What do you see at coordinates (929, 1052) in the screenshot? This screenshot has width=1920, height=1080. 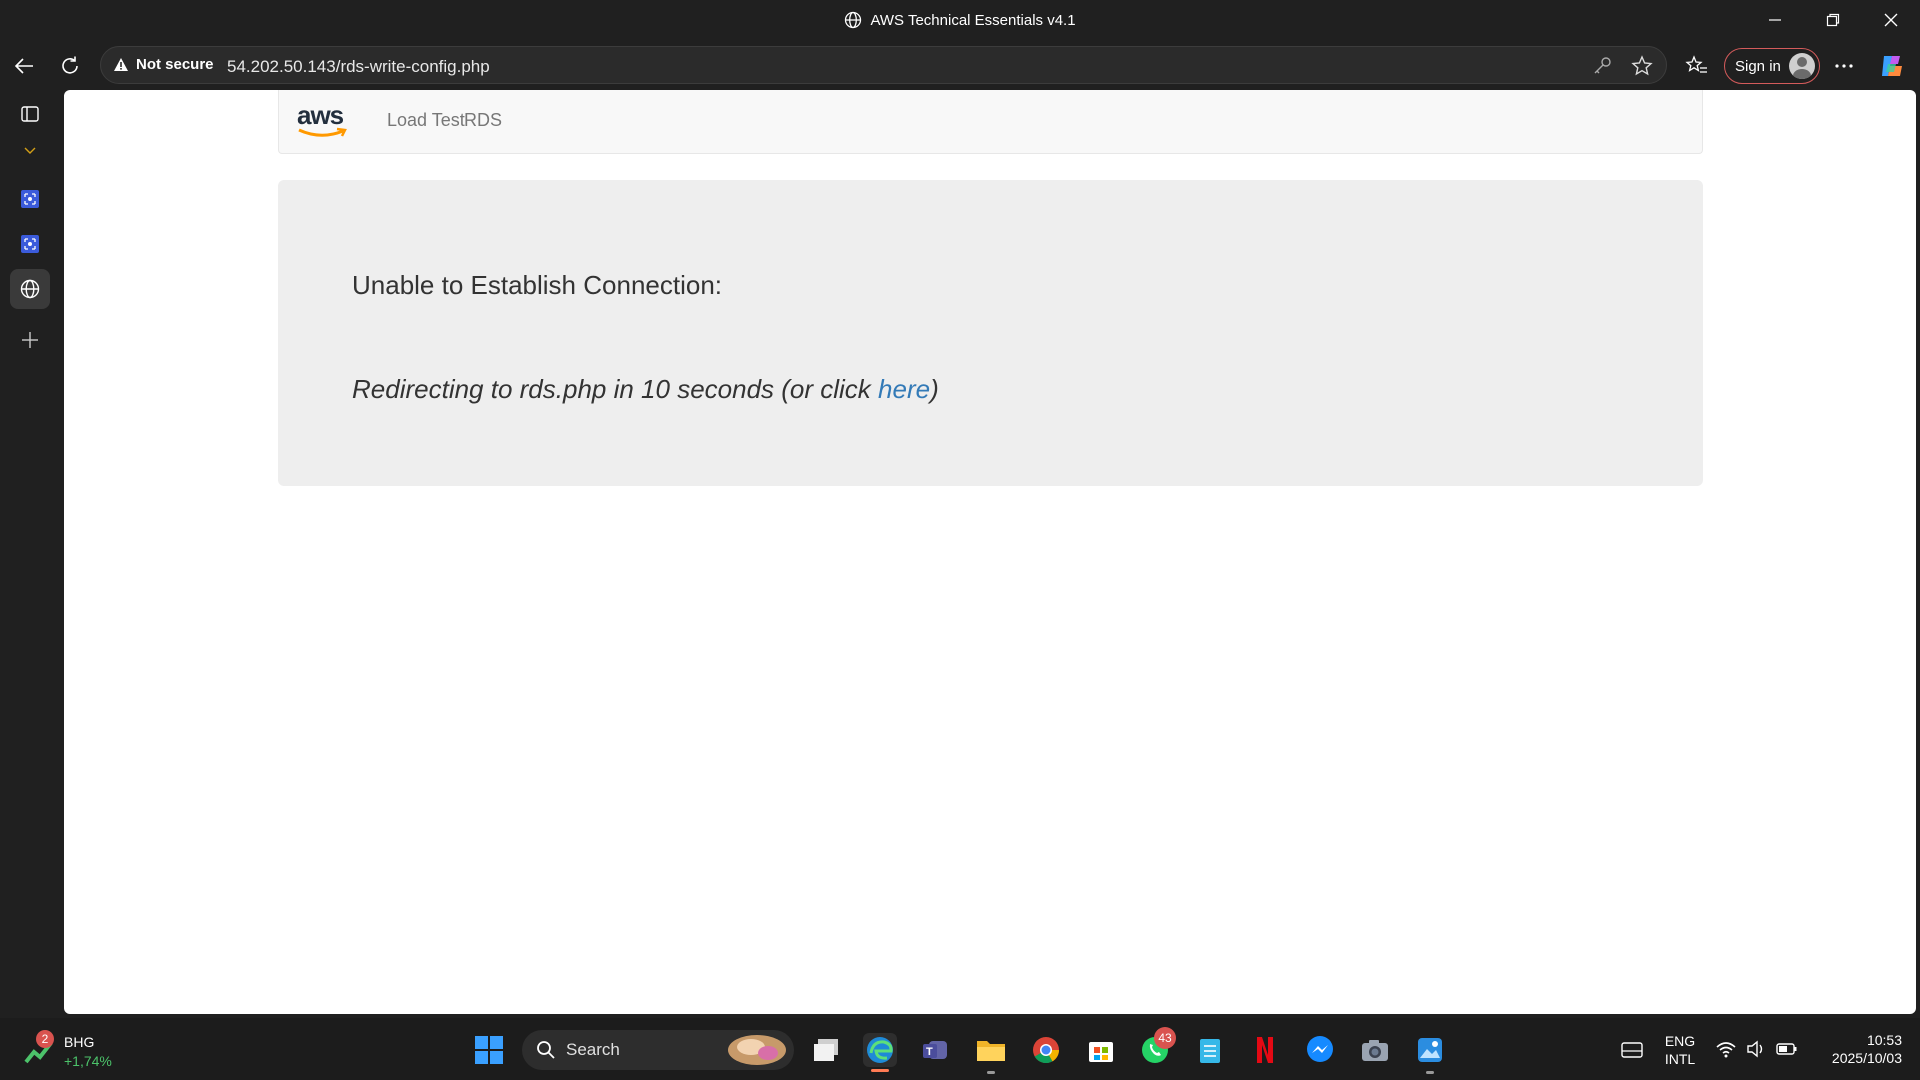 I see `svg-text: T` at bounding box center [929, 1052].